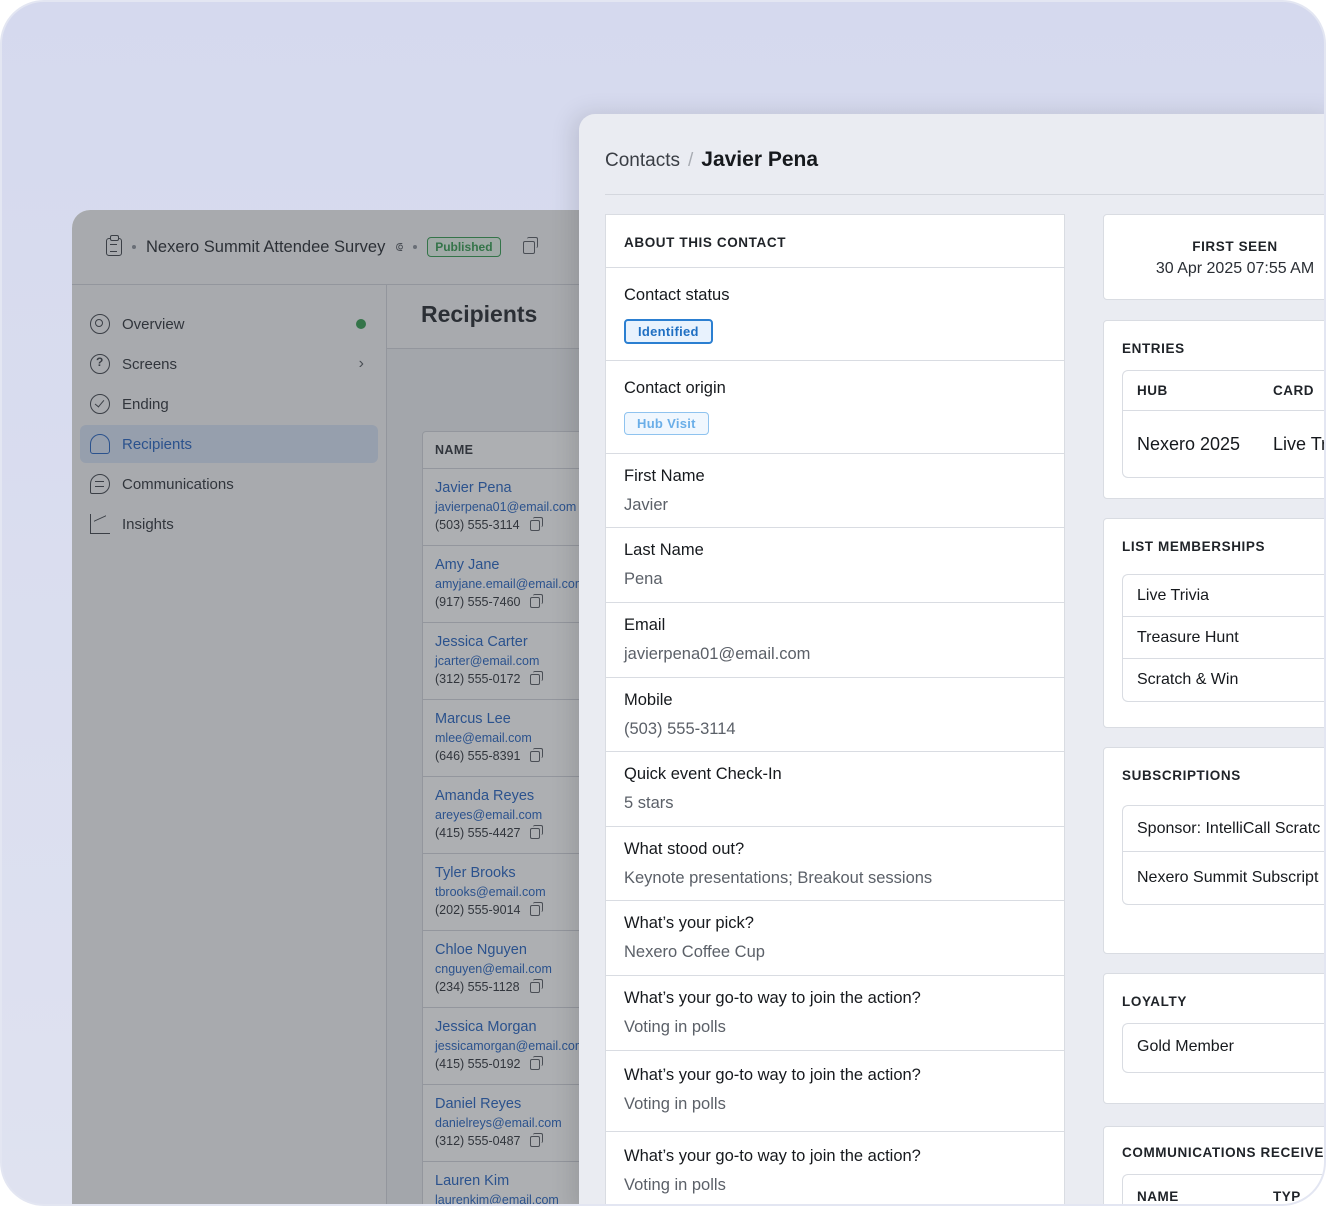 The width and height of the screenshot is (1326, 1206). I want to click on list-item: Treasure Hunt, so click(1223, 638).